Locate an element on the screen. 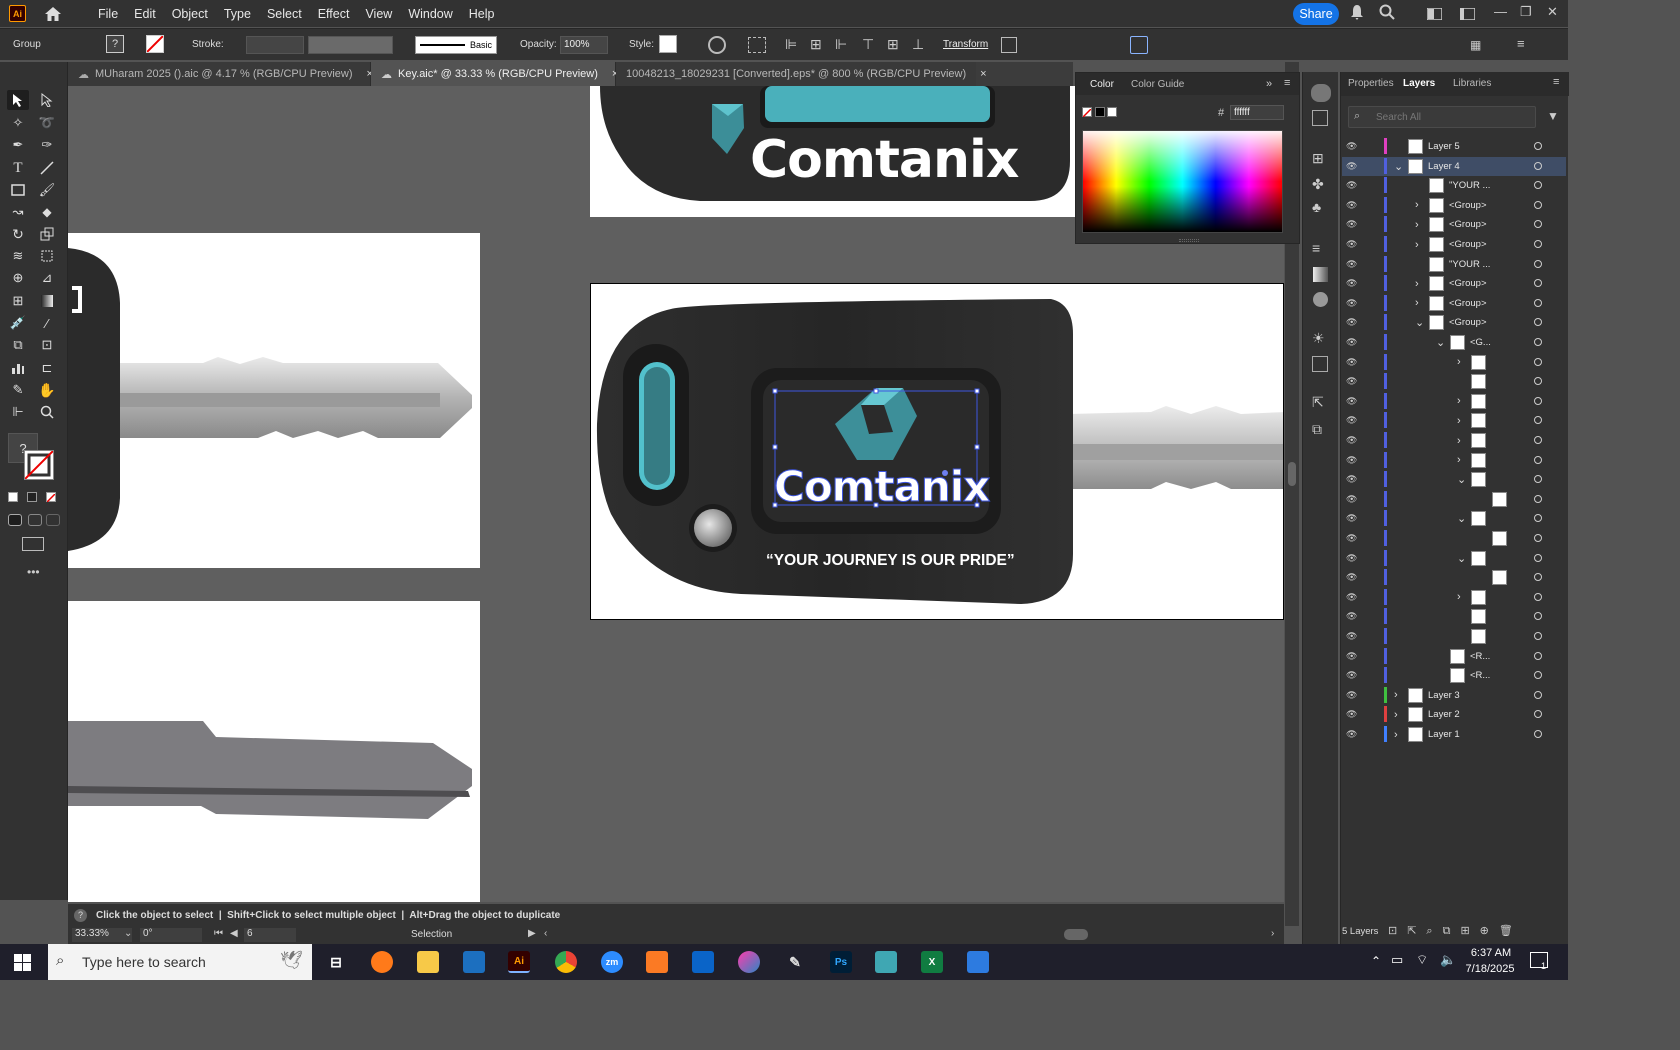 The width and height of the screenshot is (1680, 1050). menu-edit: Edit is located at coordinates (145, 14).